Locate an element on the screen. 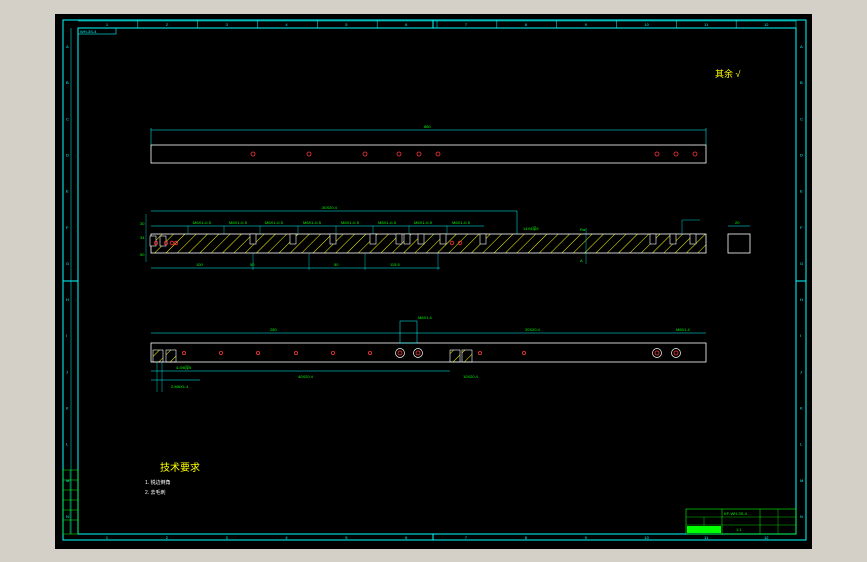  dim-bottom: 10X20.4 is located at coordinates (471, 376).